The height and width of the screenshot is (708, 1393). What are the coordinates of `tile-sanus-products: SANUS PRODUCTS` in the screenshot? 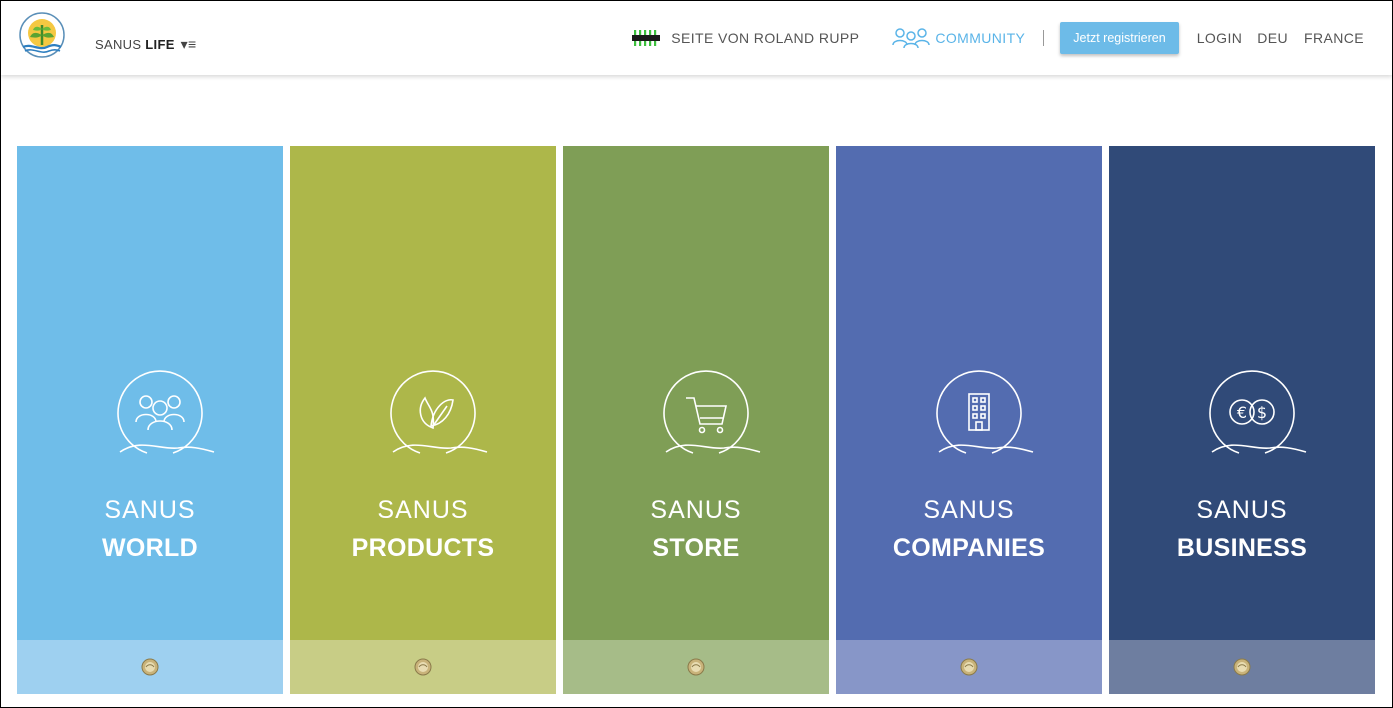 It's located at (423, 420).